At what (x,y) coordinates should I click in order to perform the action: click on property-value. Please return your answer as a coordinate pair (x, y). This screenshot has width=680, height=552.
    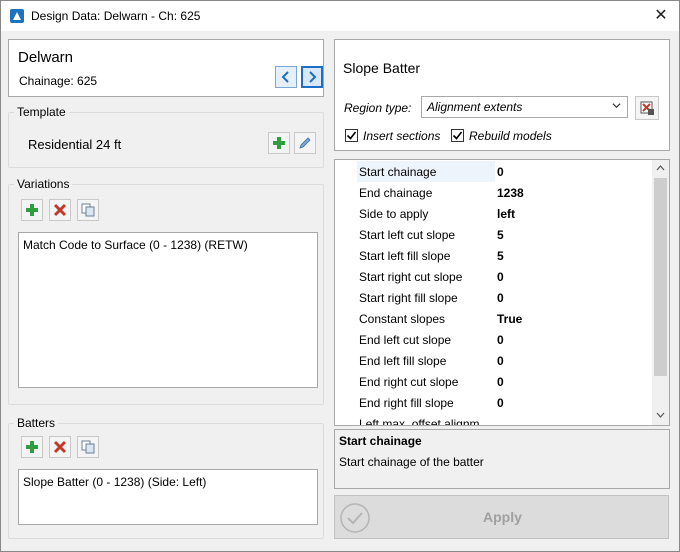
    Looking at the image, I should click on (496, 419).